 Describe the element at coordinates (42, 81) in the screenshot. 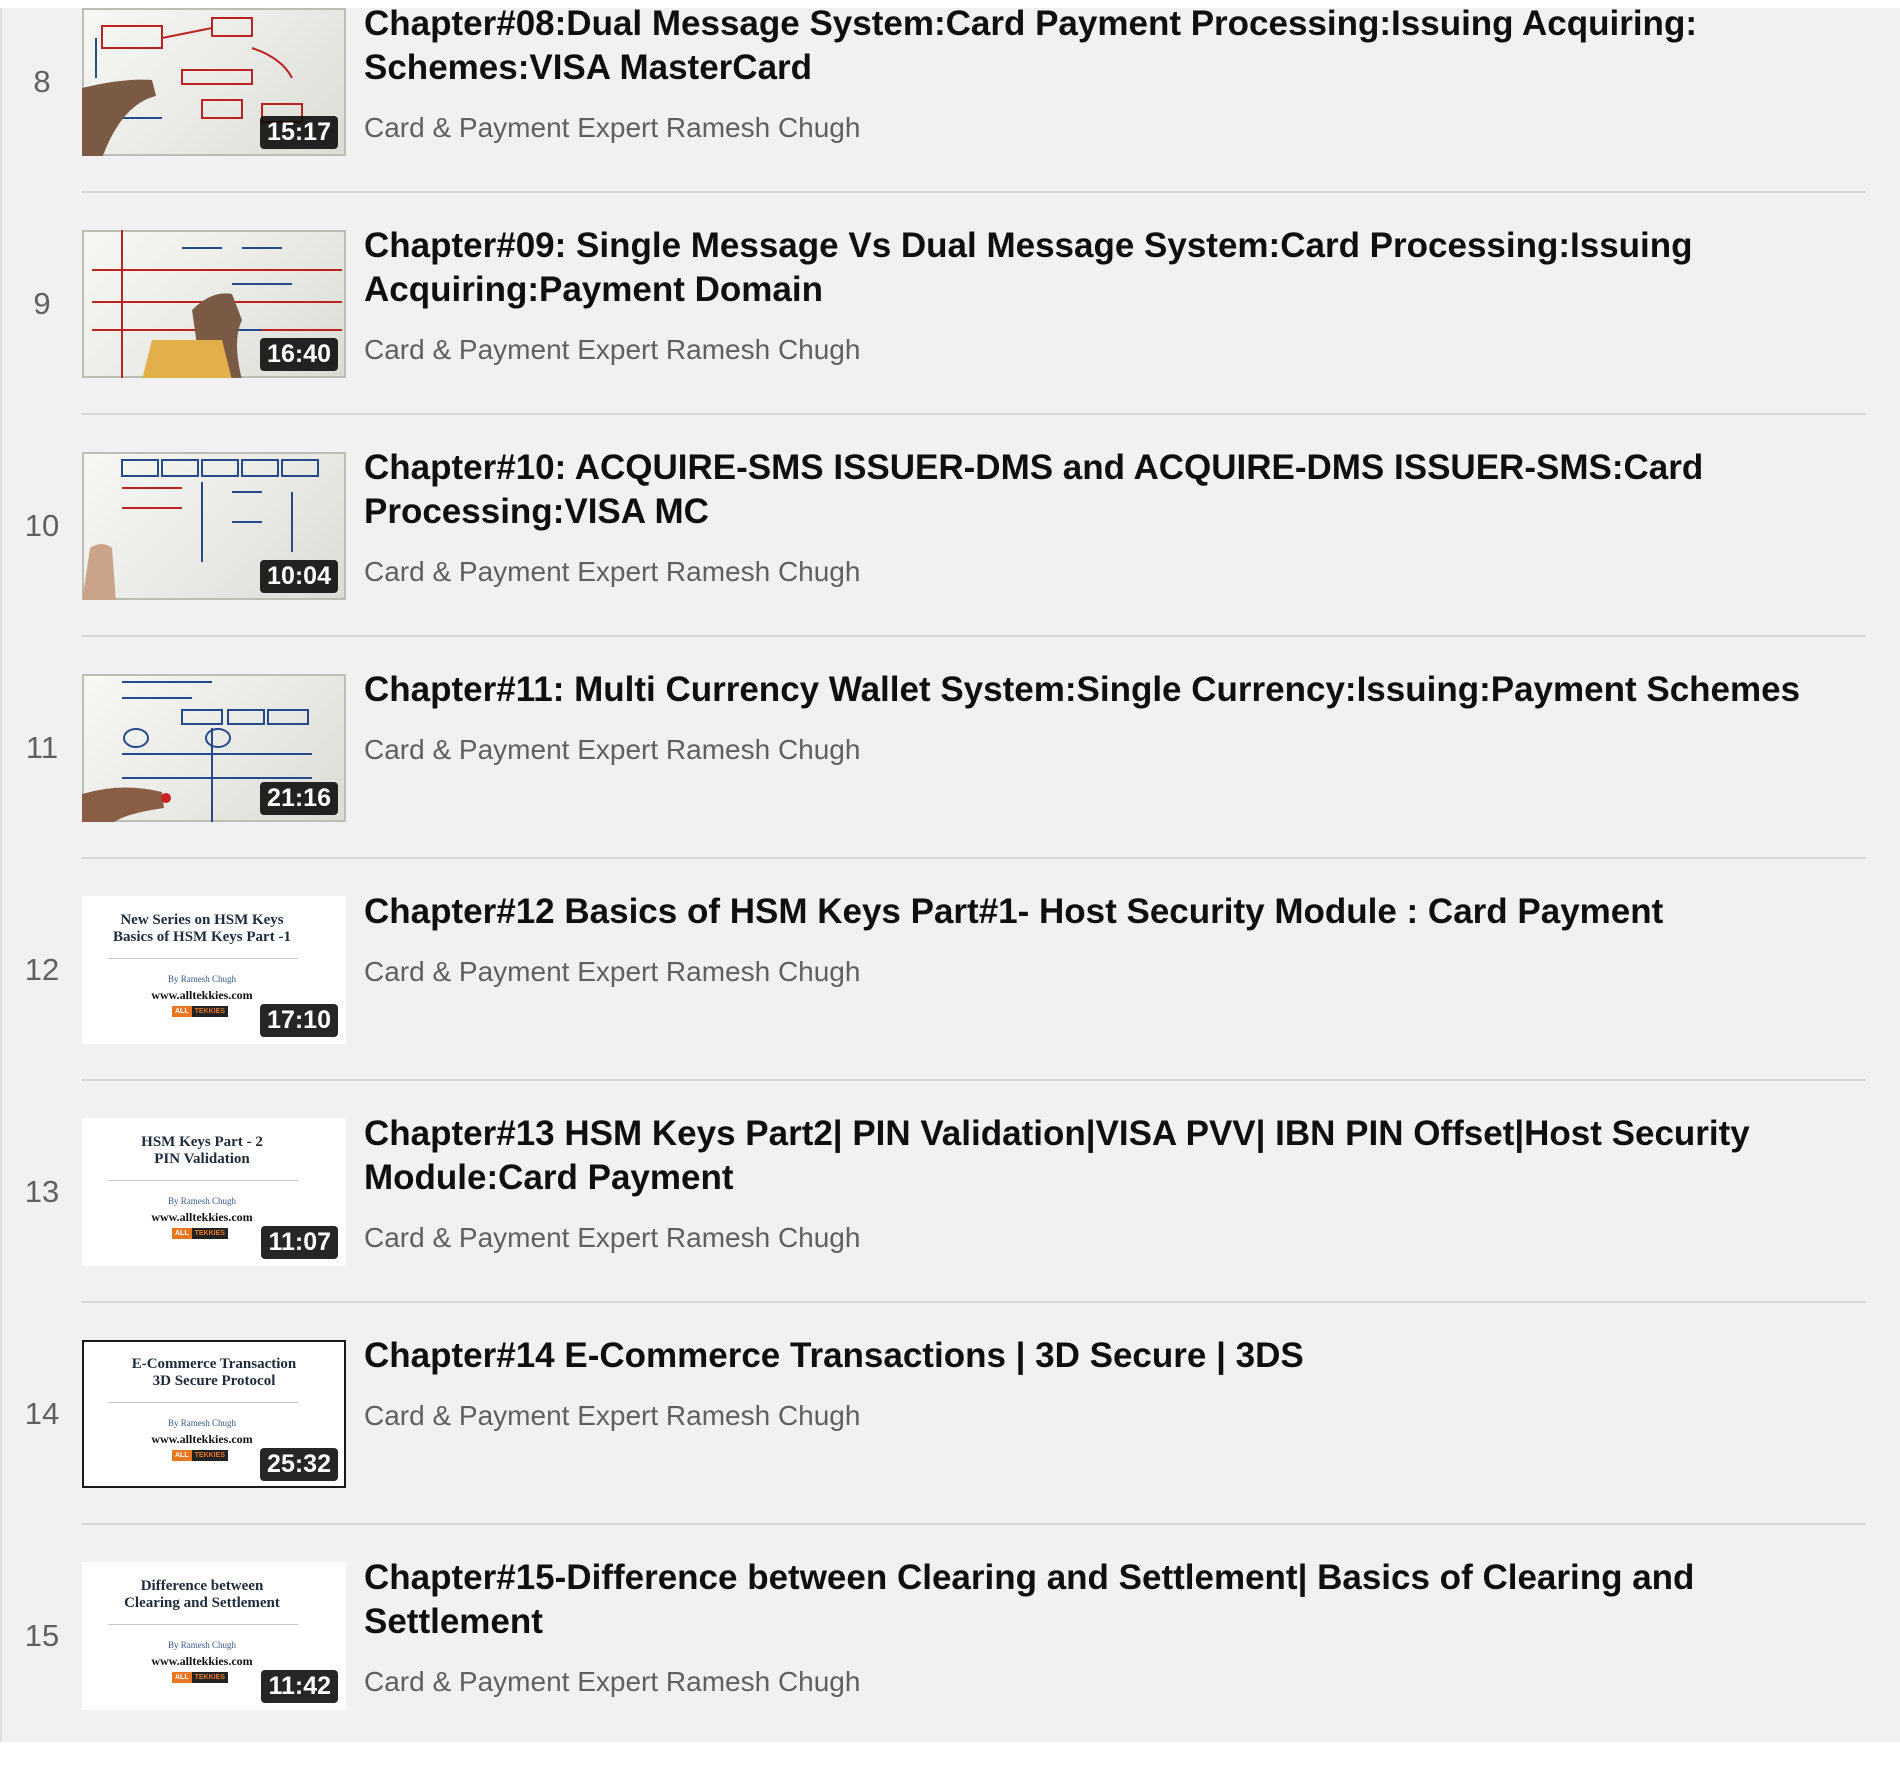

I see `item-index: 8` at that location.